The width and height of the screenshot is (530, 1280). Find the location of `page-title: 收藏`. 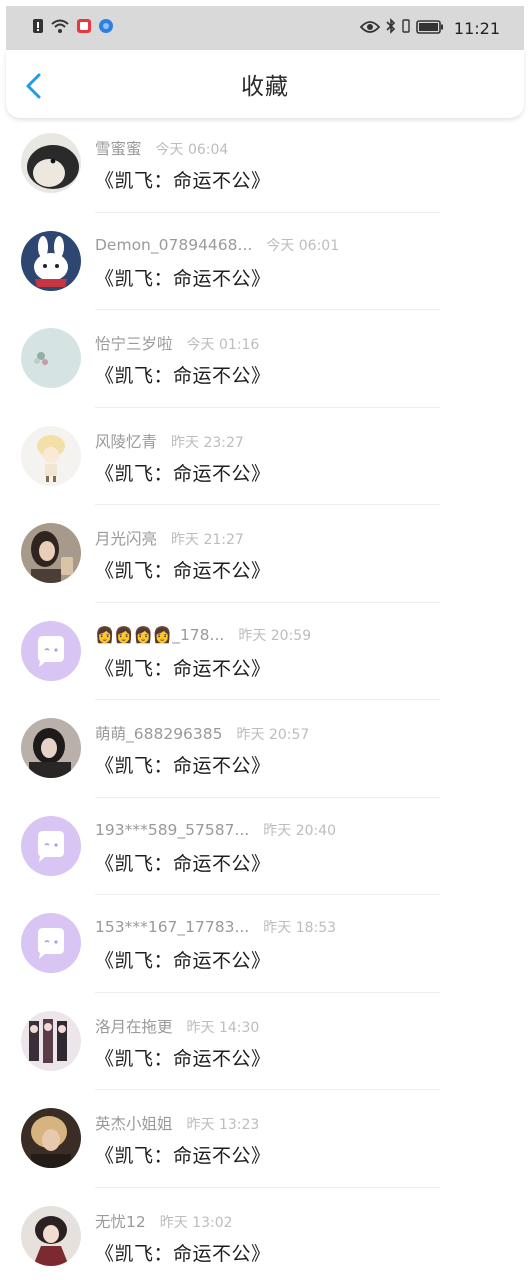

page-title: 收藏 is located at coordinates (265, 87).